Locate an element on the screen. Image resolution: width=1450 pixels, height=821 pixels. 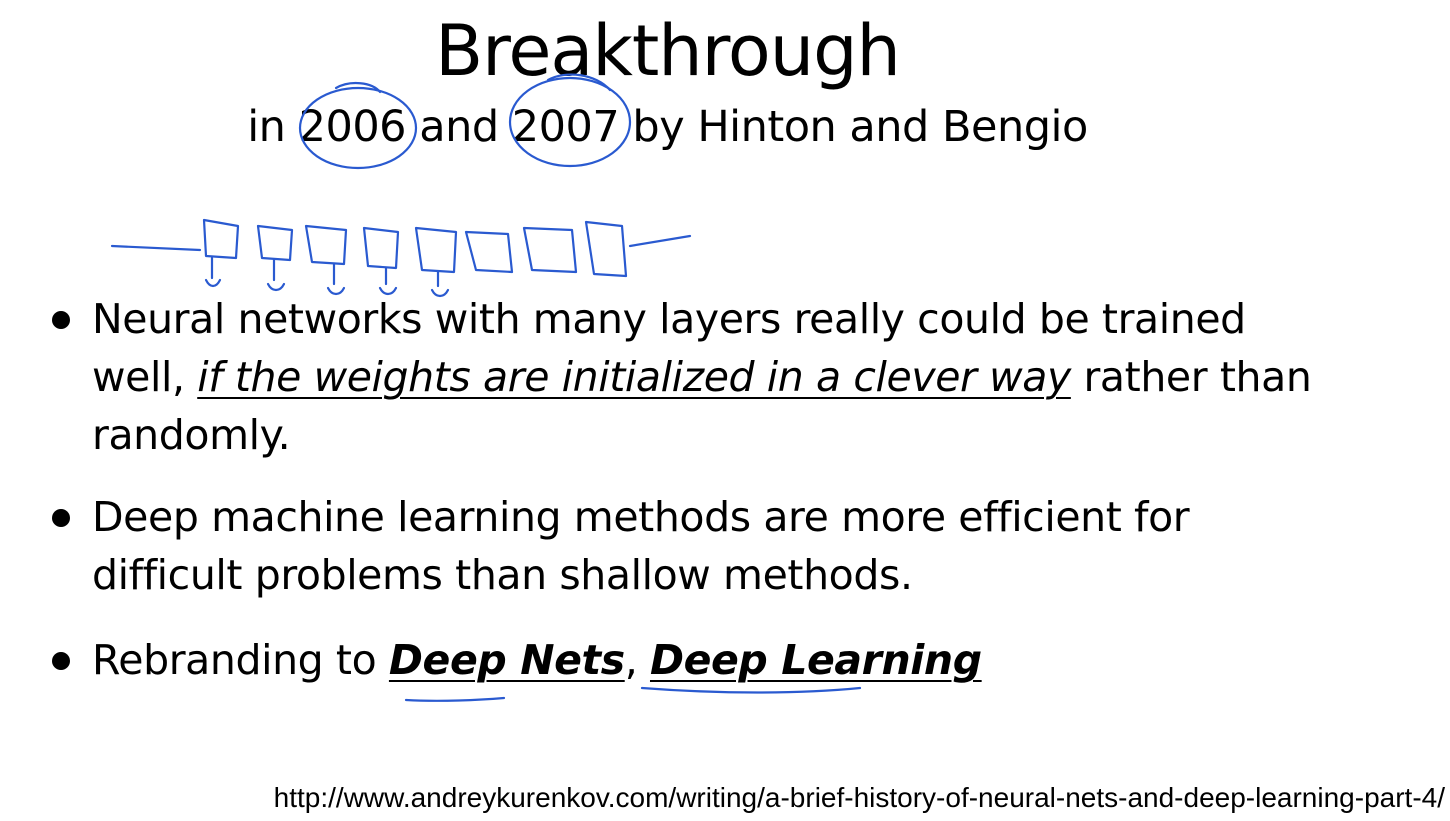
bullet-text: Rebranding to Deep Nets, Deep Learning is located at coordinates (715, 660).